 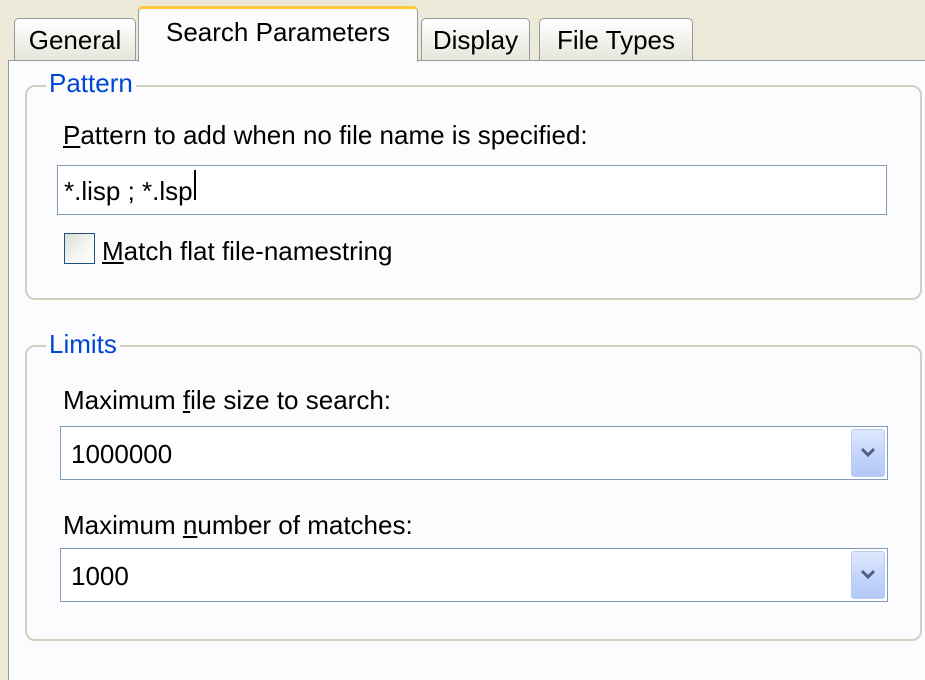 I want to click on tab-display: Display, so click(x=475, y=39).